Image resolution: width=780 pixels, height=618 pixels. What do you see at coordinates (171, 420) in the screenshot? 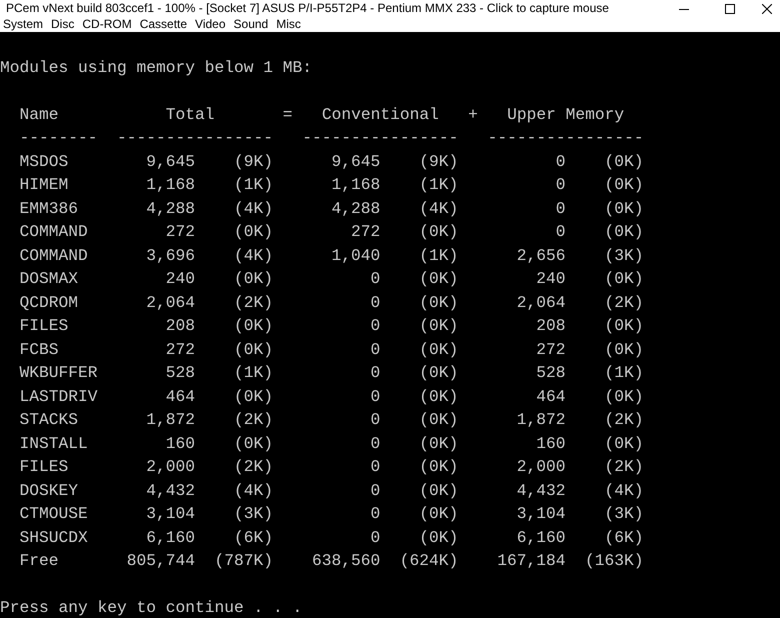
I see `memory-value: 1,872` at bounding box center [171, 420].